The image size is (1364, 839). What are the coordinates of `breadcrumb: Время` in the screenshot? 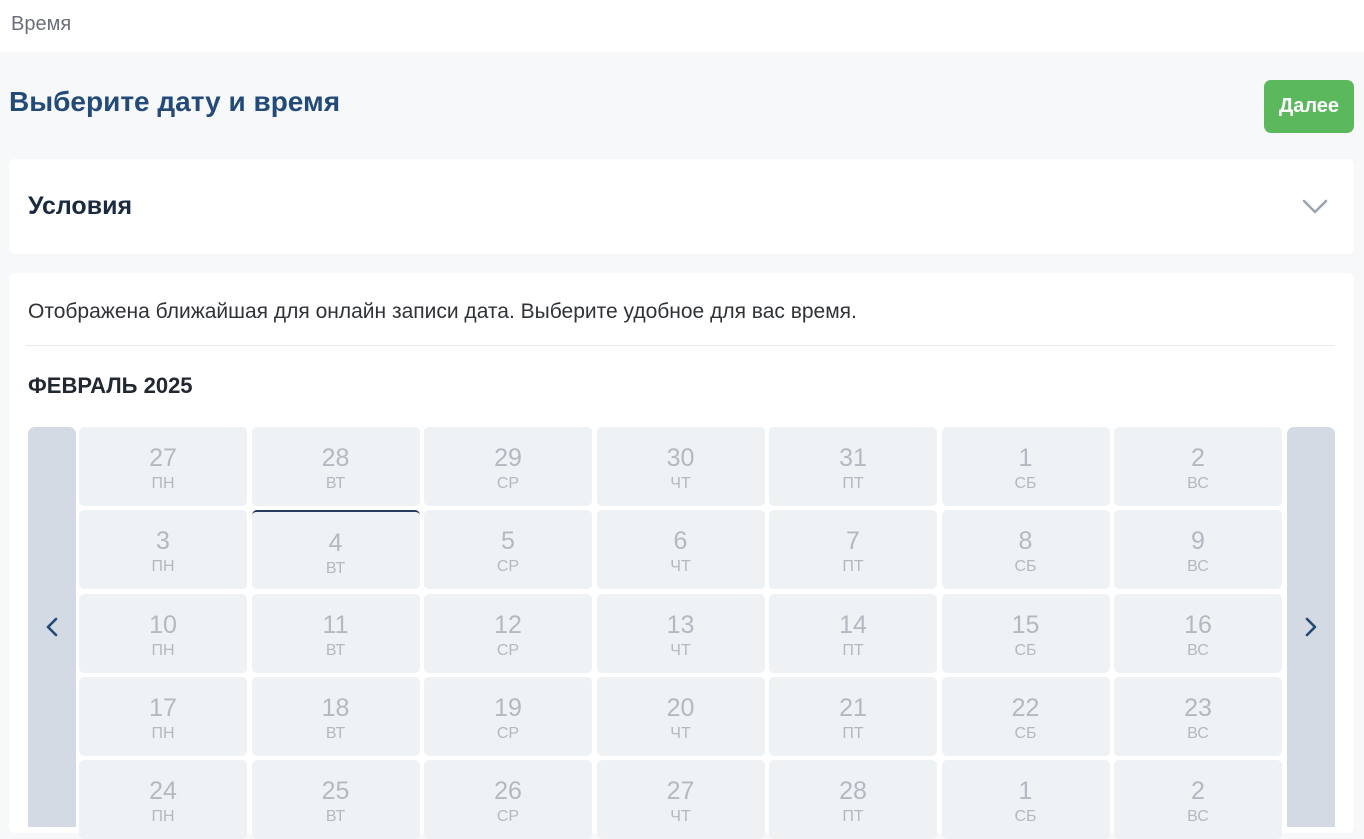 It's located at (41, 24).